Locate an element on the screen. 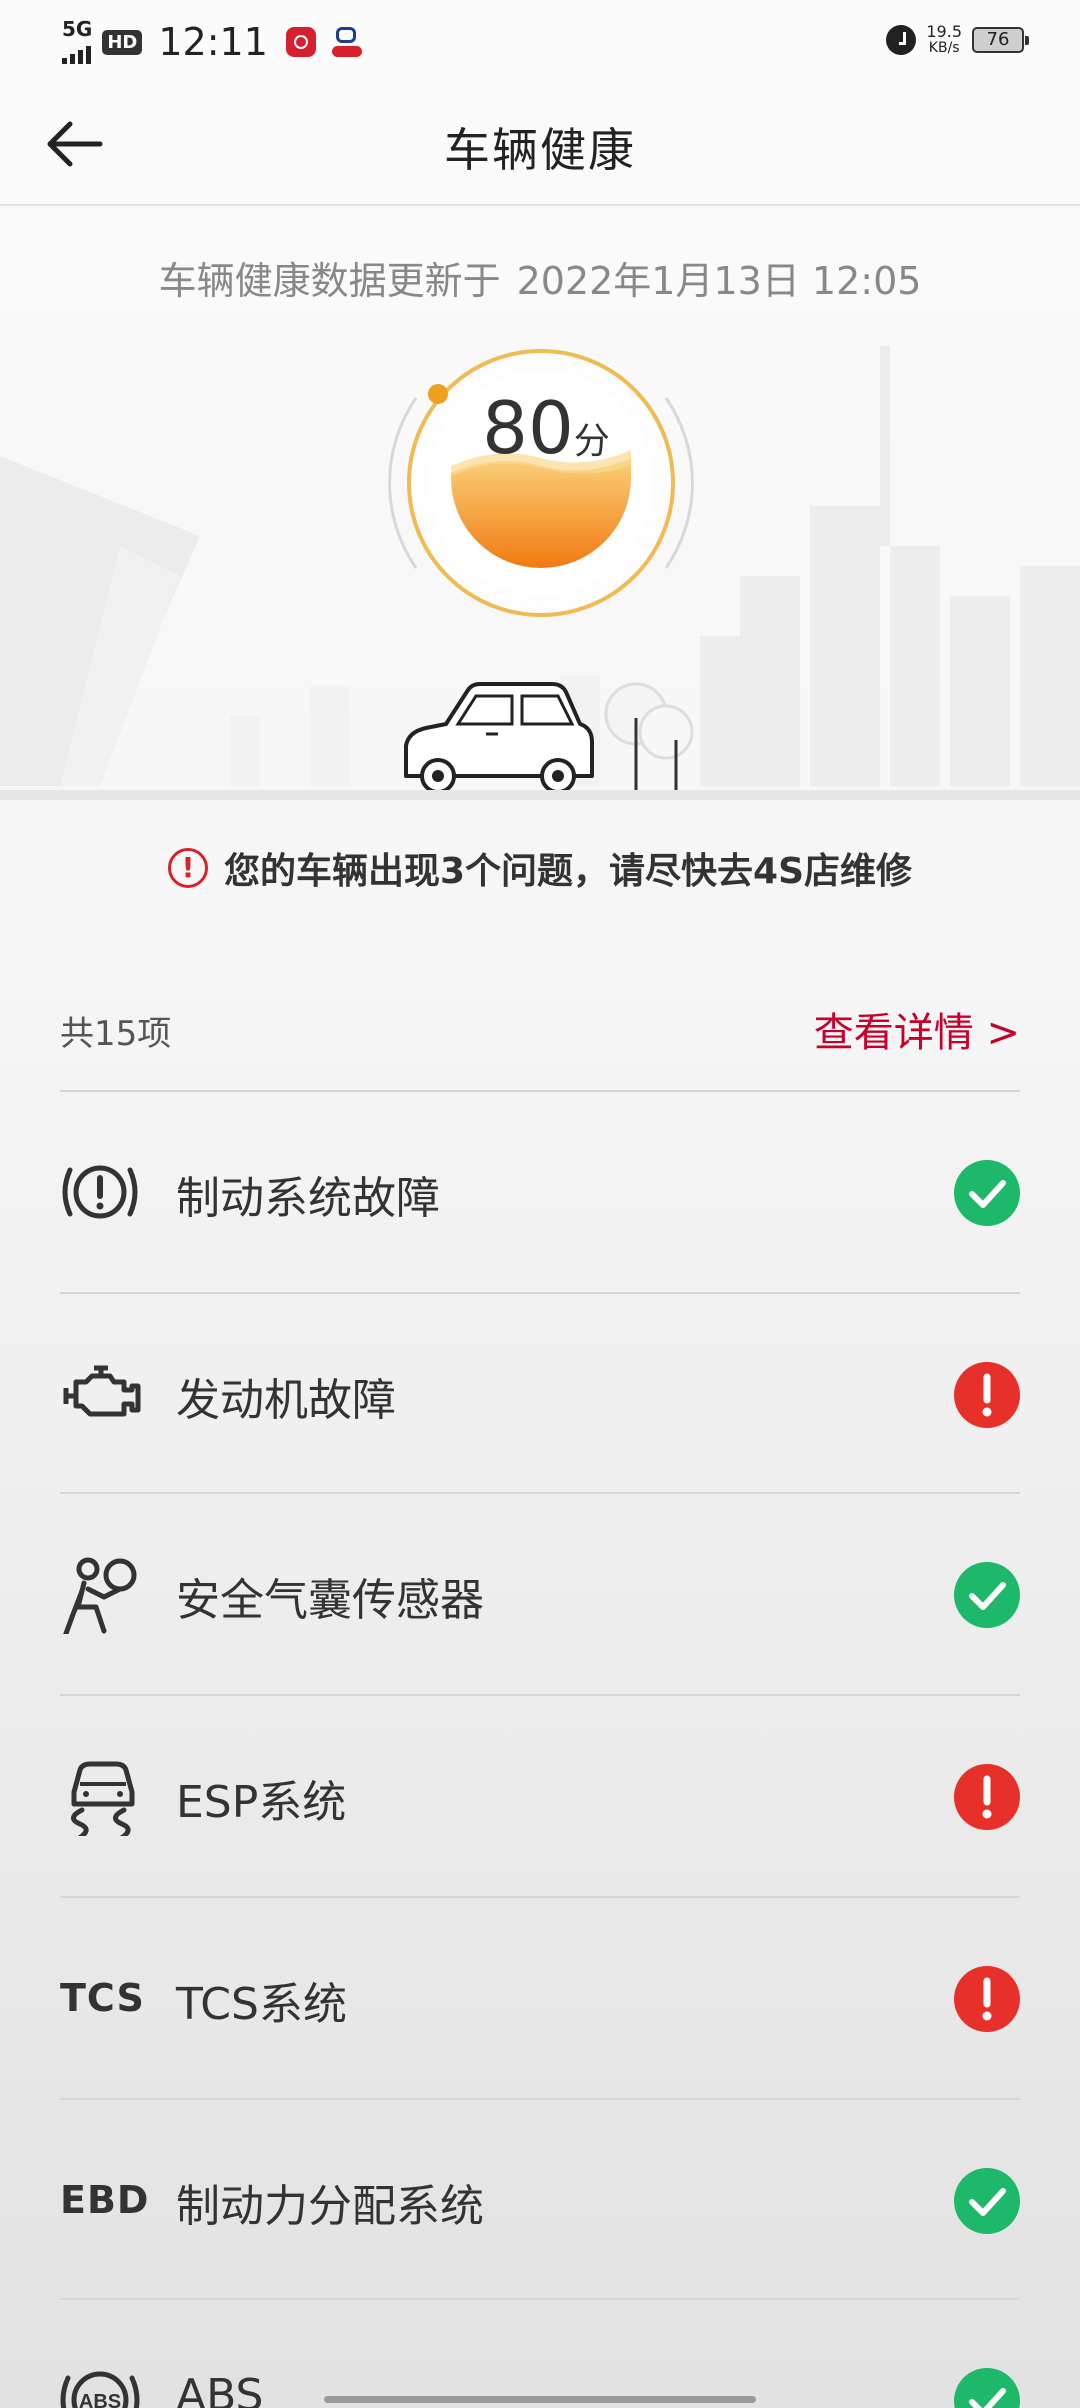 This screenshot has width=1080, height=2408. update-datetime: 2022年1月13日 12:05 is located at coordinates (719, 281).